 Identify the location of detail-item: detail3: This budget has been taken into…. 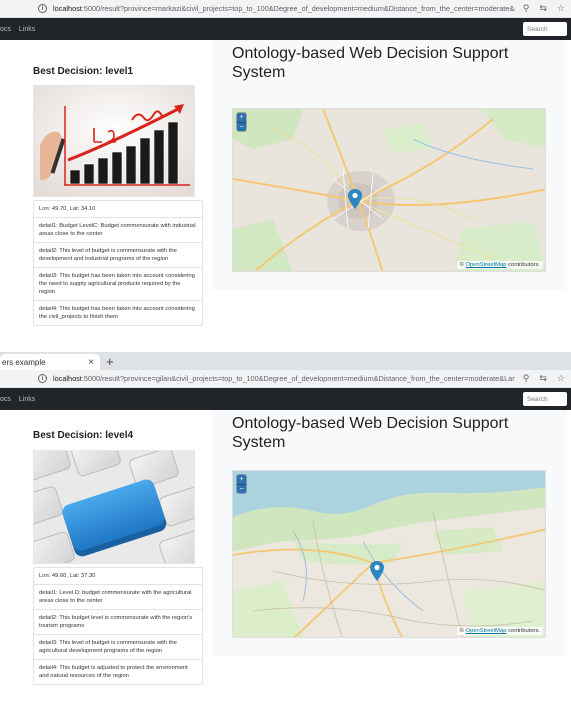
(118, 284).